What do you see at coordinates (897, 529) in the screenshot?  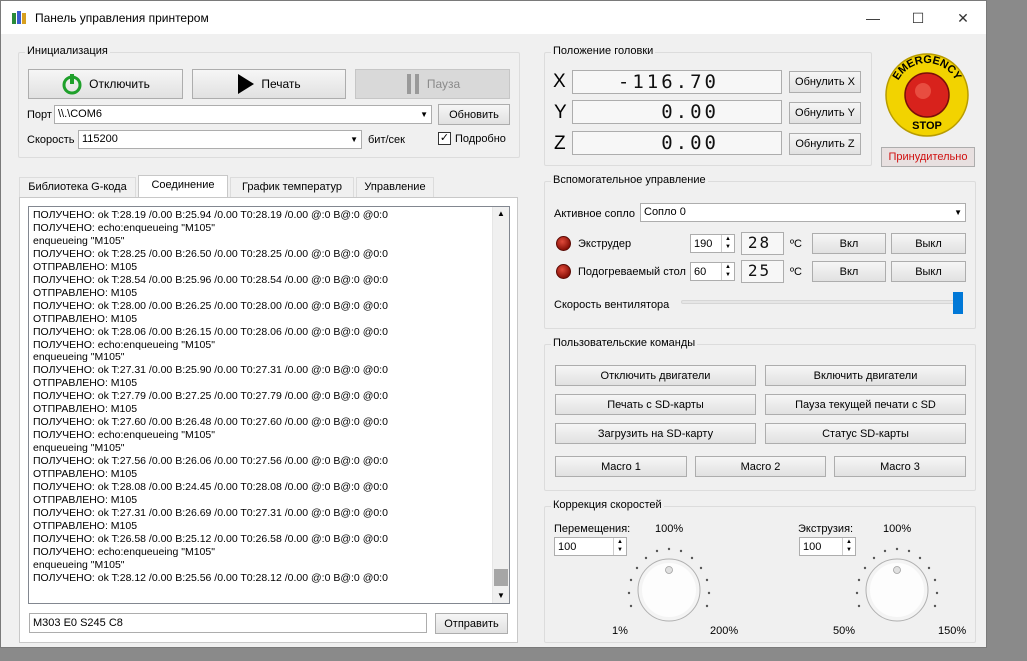 I see `extrude-speed-center-pct: 100%` at bounding box center [897, 529].